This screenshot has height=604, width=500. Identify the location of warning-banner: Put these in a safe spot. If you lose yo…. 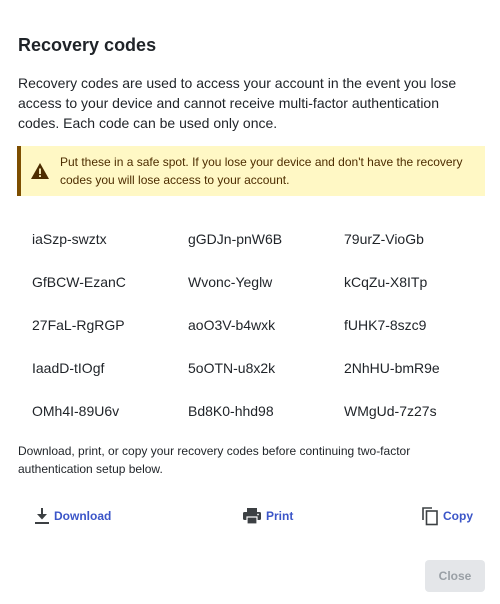
(251, 171).